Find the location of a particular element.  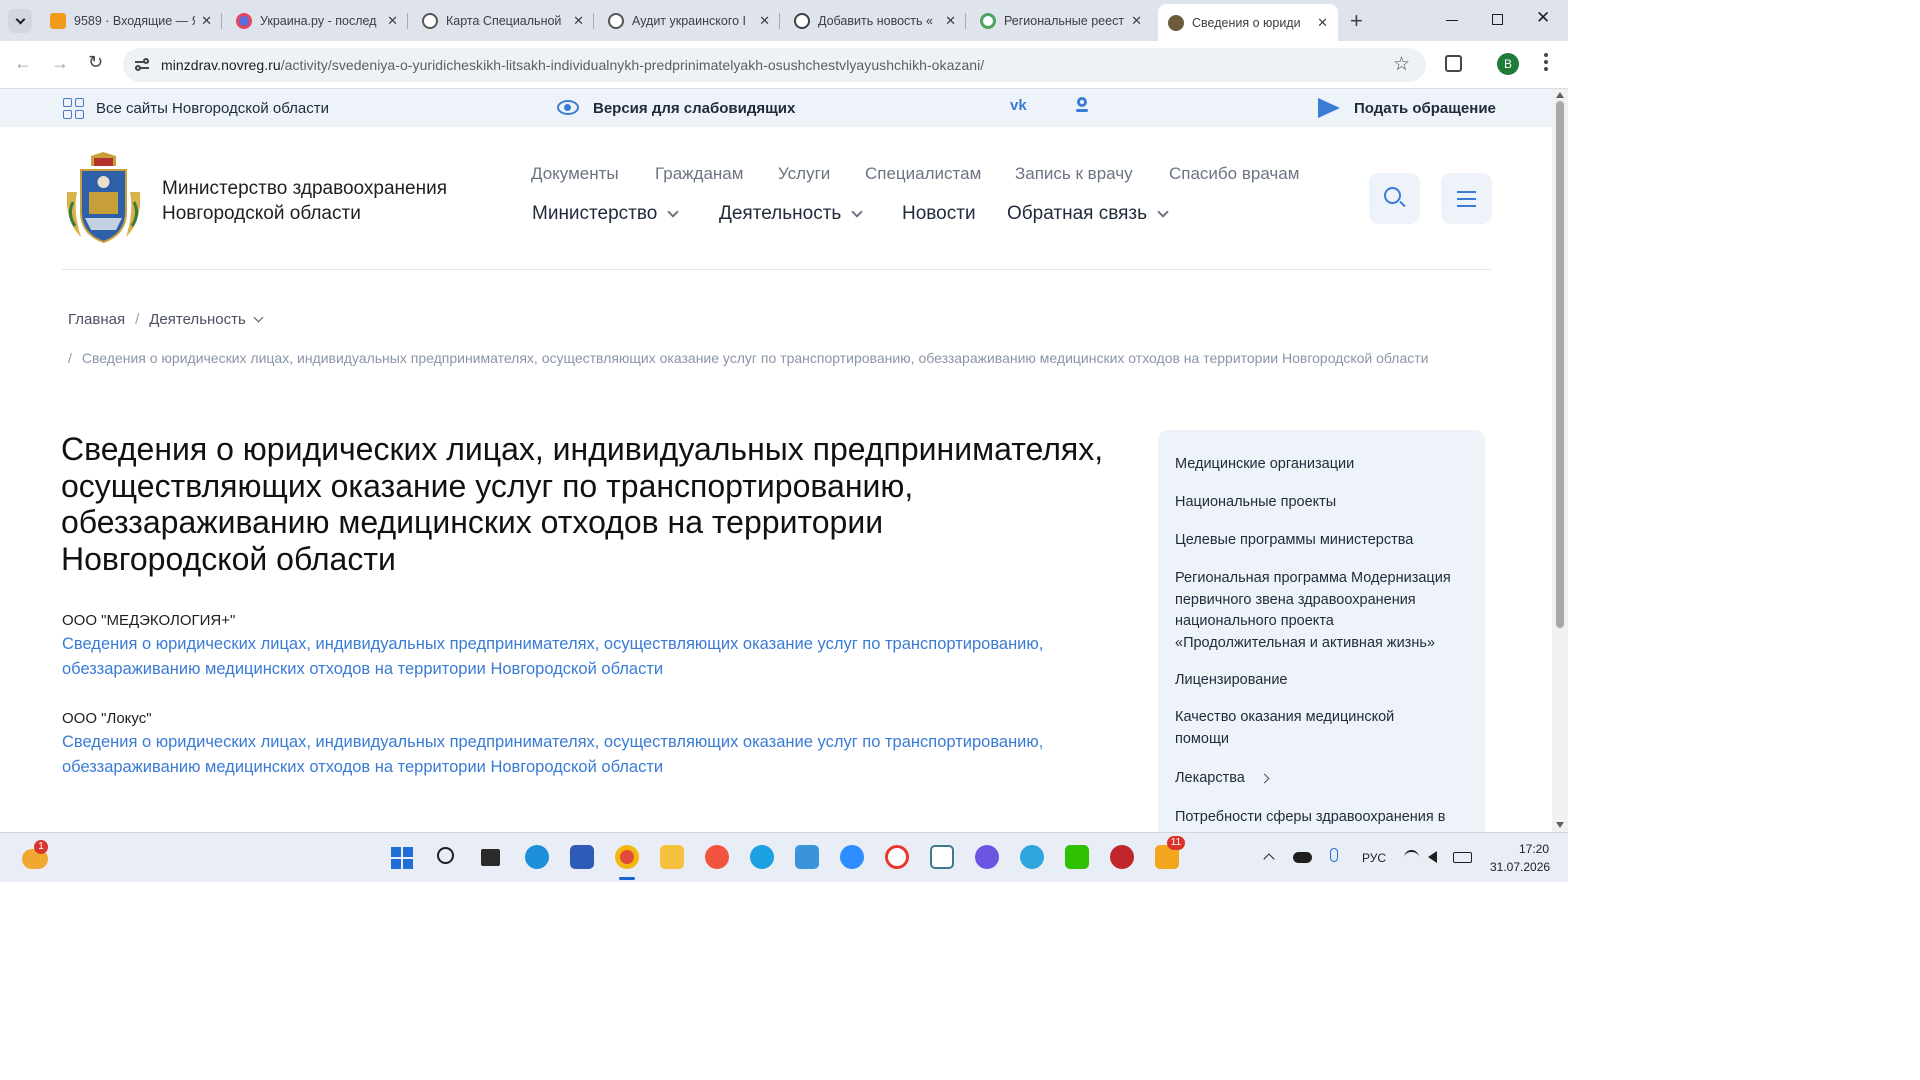

chevron-up-icon is located at coordinates (1269, 859).